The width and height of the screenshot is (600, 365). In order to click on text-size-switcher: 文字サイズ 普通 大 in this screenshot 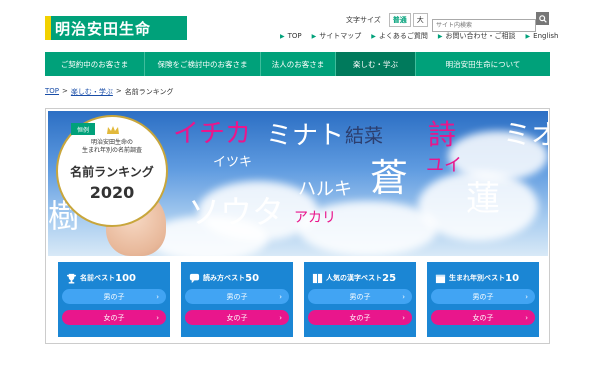, I will do `click(387, 20)`.